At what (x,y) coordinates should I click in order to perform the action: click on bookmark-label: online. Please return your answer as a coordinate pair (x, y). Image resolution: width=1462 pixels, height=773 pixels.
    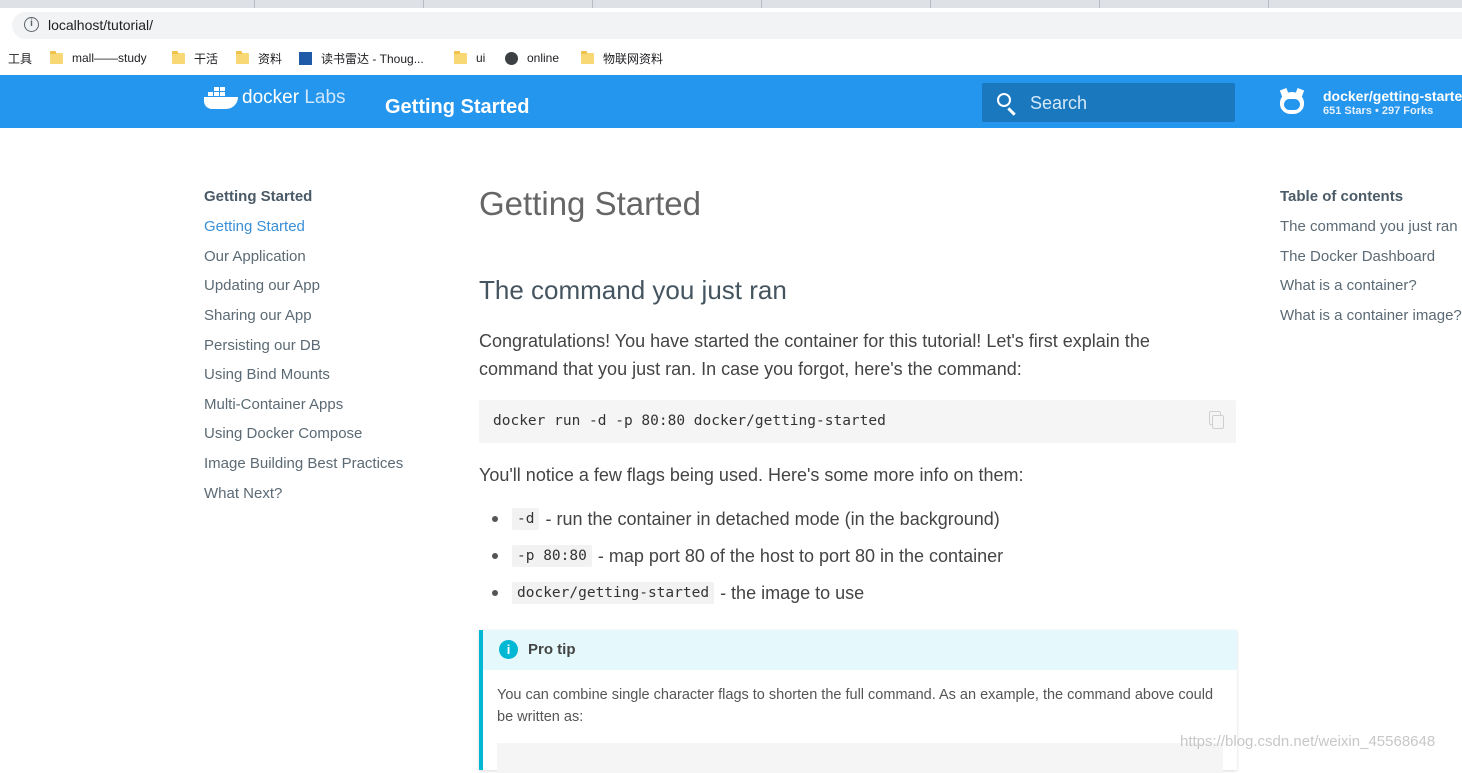
    Looking at the image, I should click on (543, 58).